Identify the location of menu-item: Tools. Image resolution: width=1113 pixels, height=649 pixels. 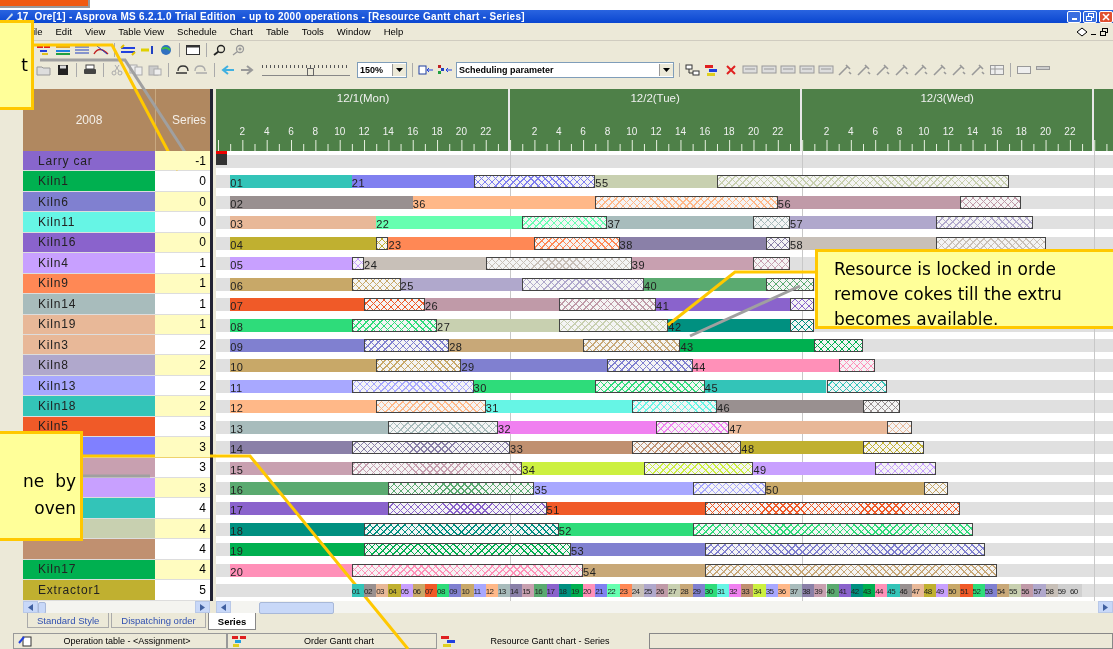
(312, 31).